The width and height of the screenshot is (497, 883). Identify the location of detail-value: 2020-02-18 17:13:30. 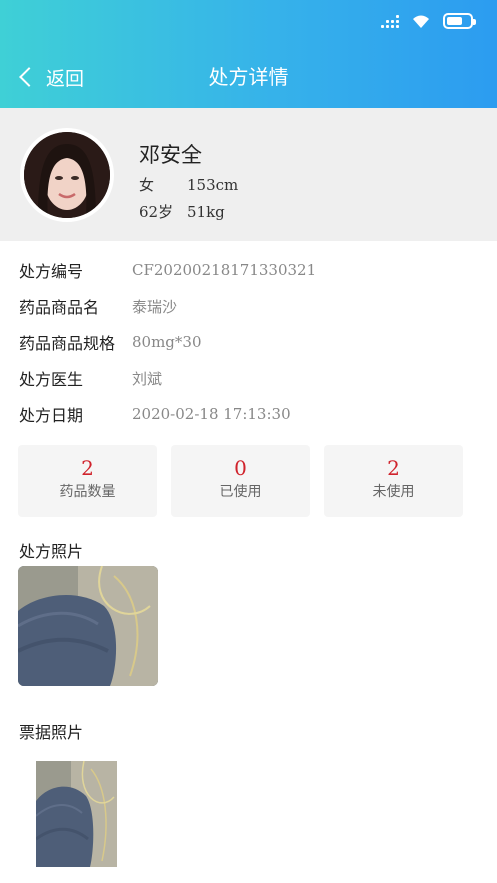
(211, 414).